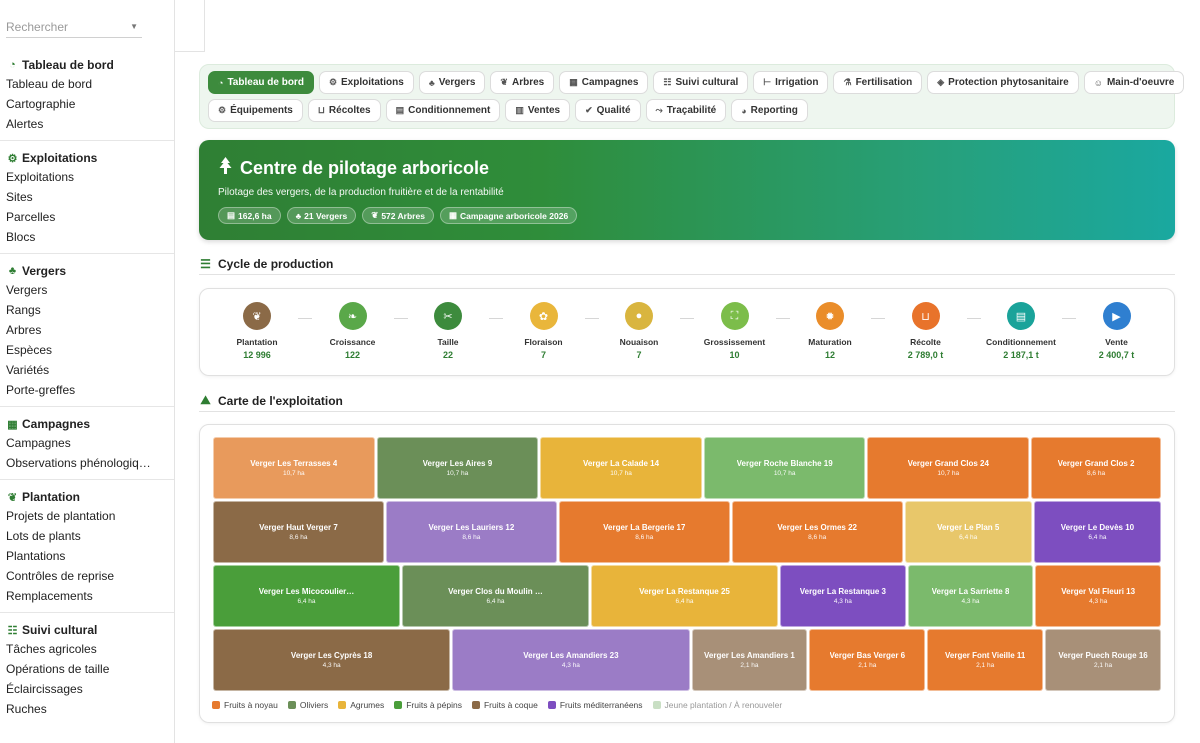 This screenshot has width=1200, height=743. I want to click on sidebar-item: Porte-greffes, so click(87, 390).